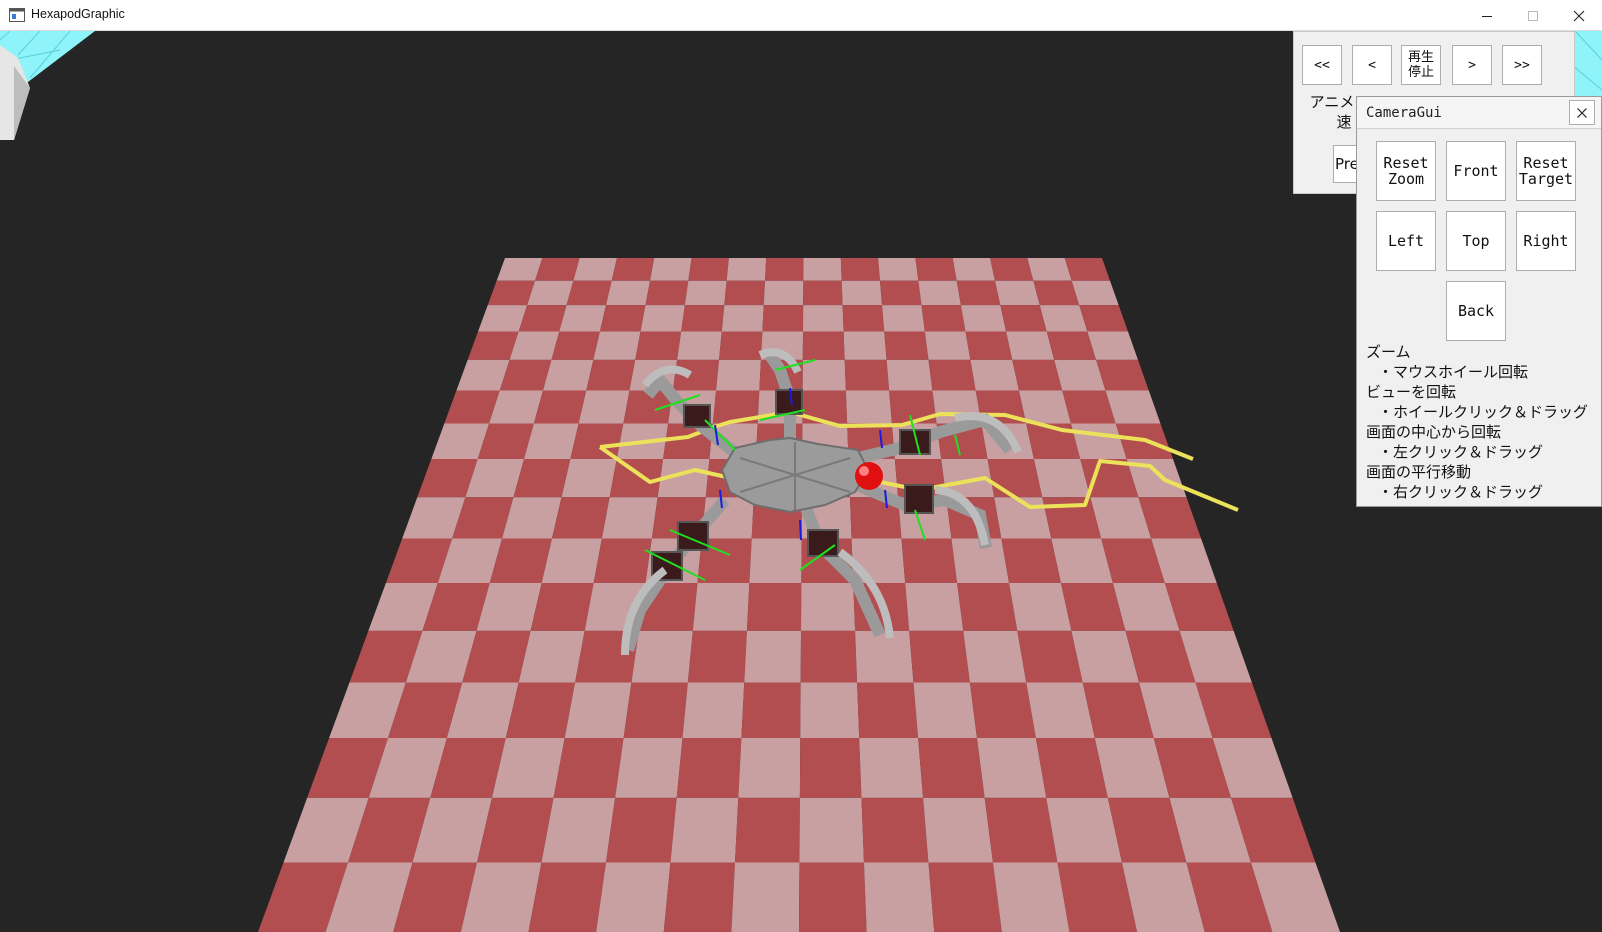 This screenshot has height=932, width=1602. I want to click on play-stop-button: 再生 停止, so click(1421, 65).